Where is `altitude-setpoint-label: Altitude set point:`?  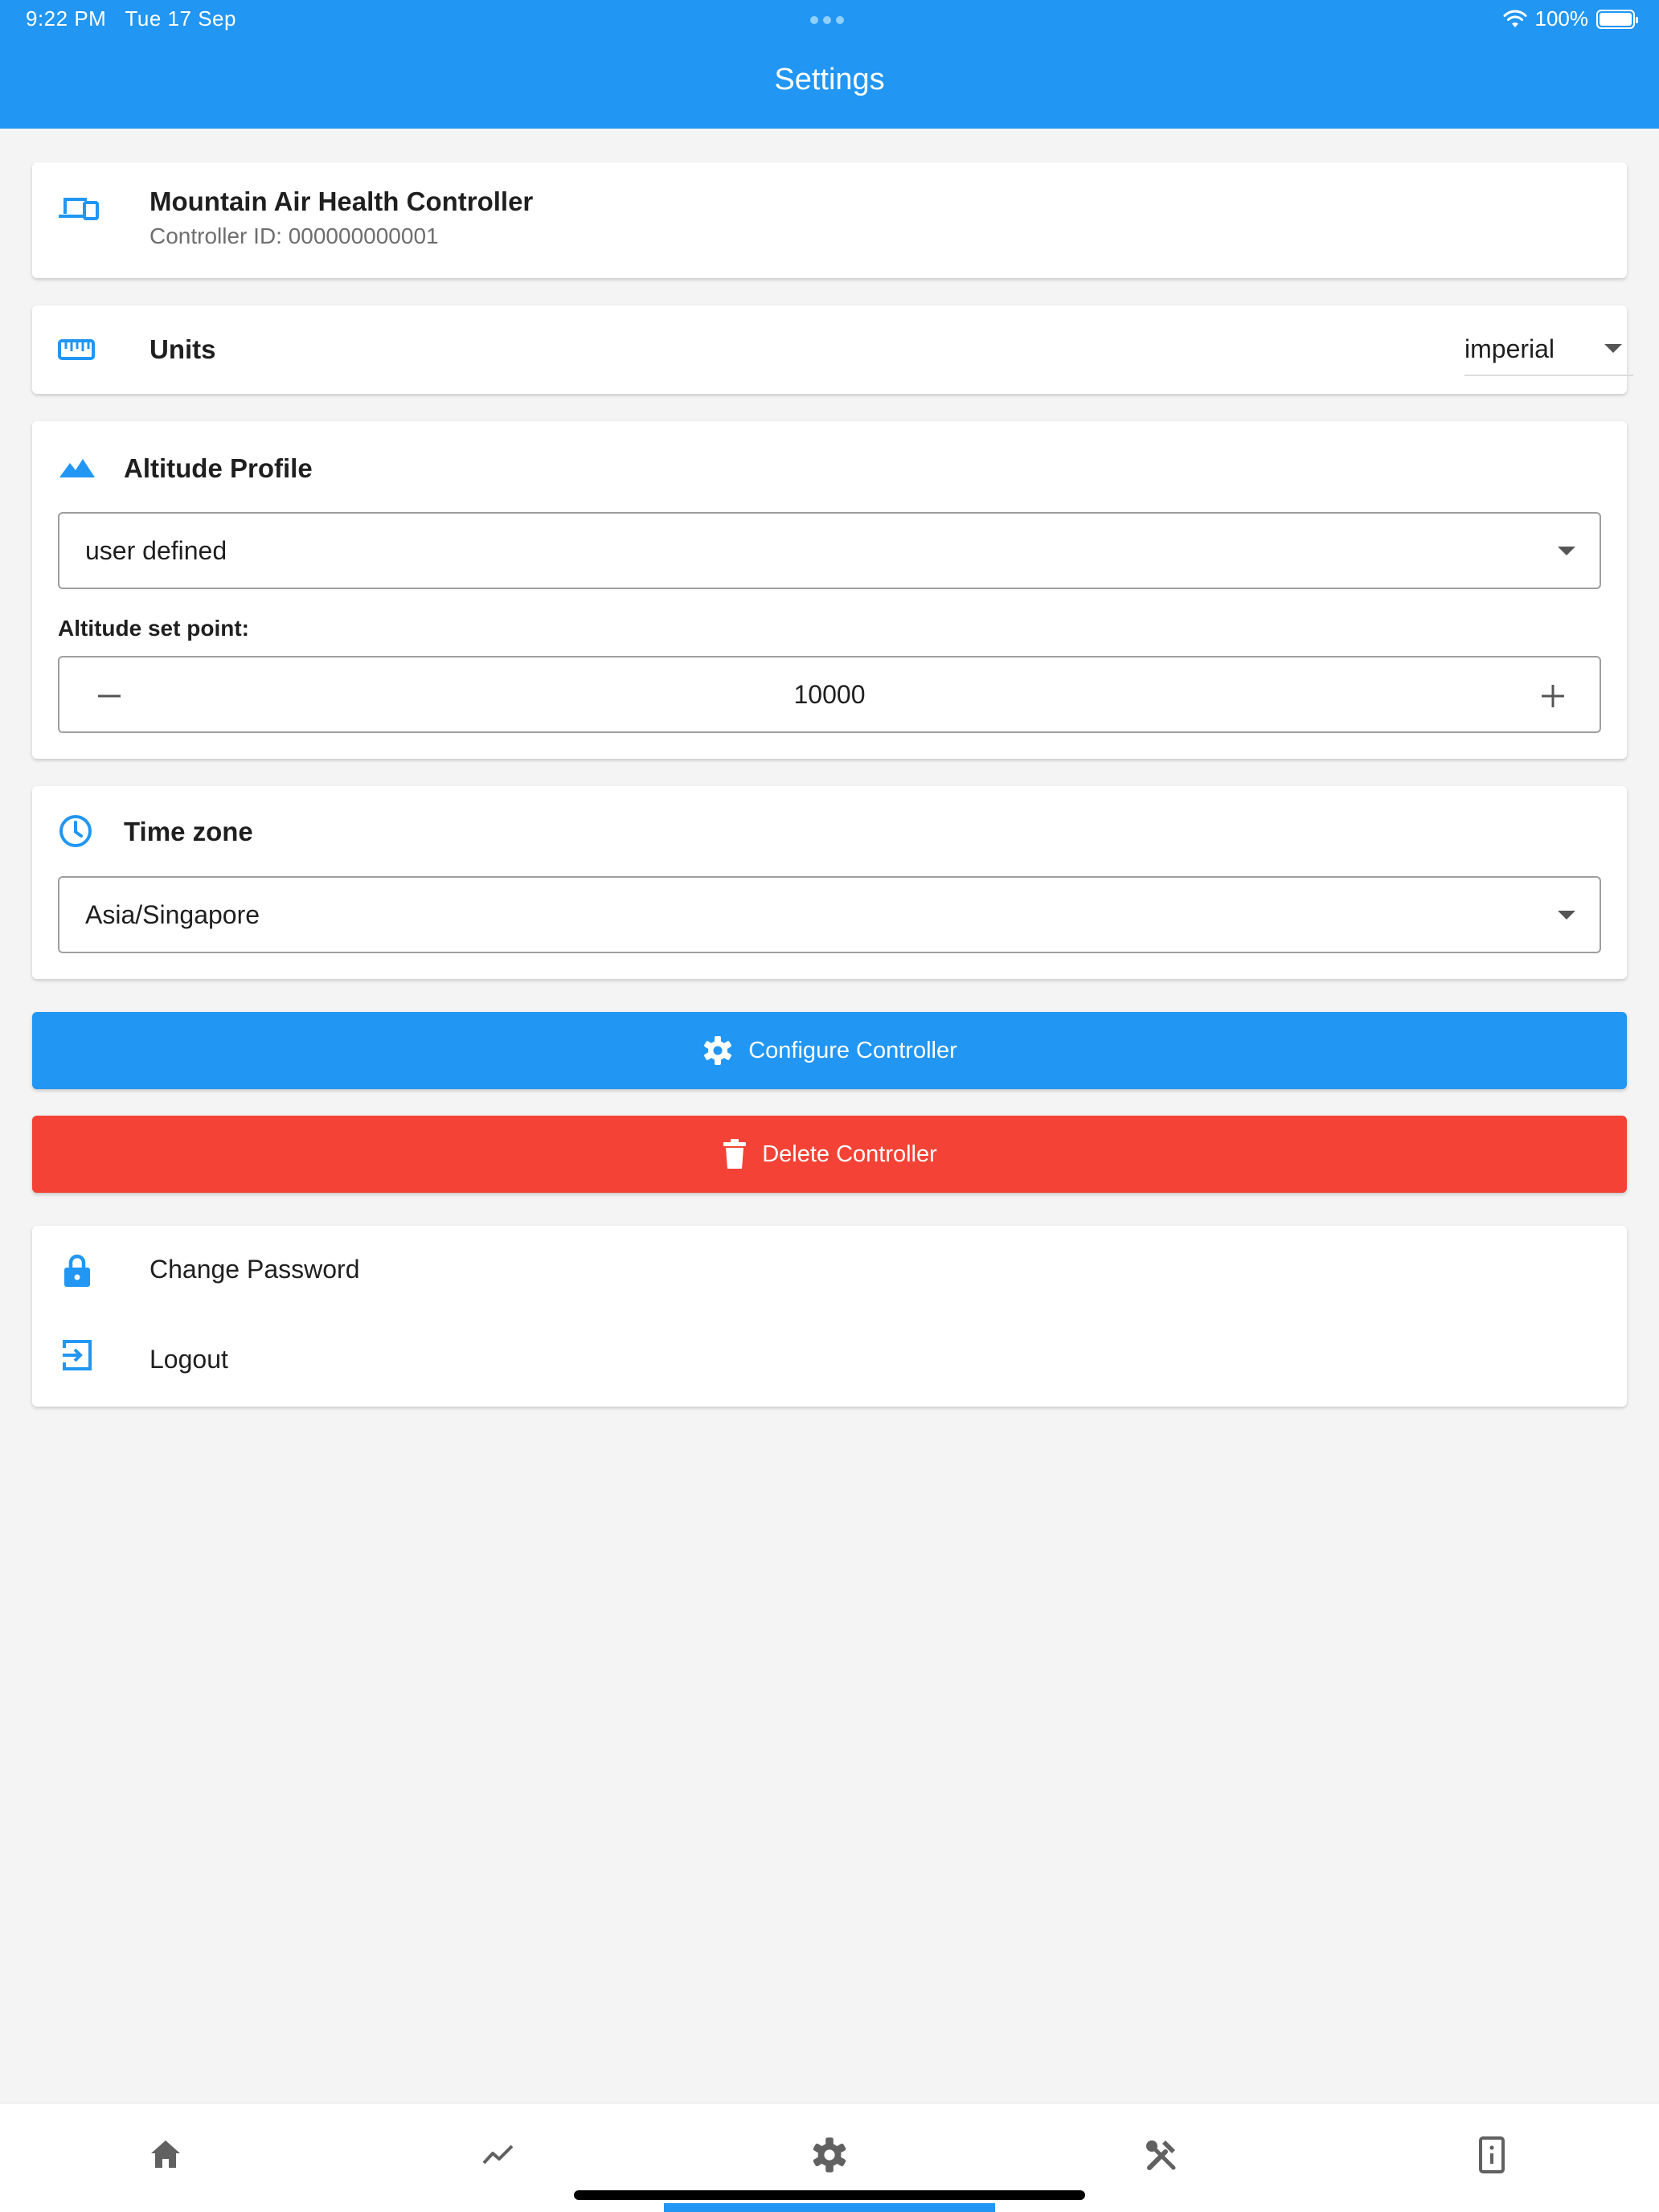
altitude-setpoint-label: Altitude set point: is located at coordinates (153, 628).